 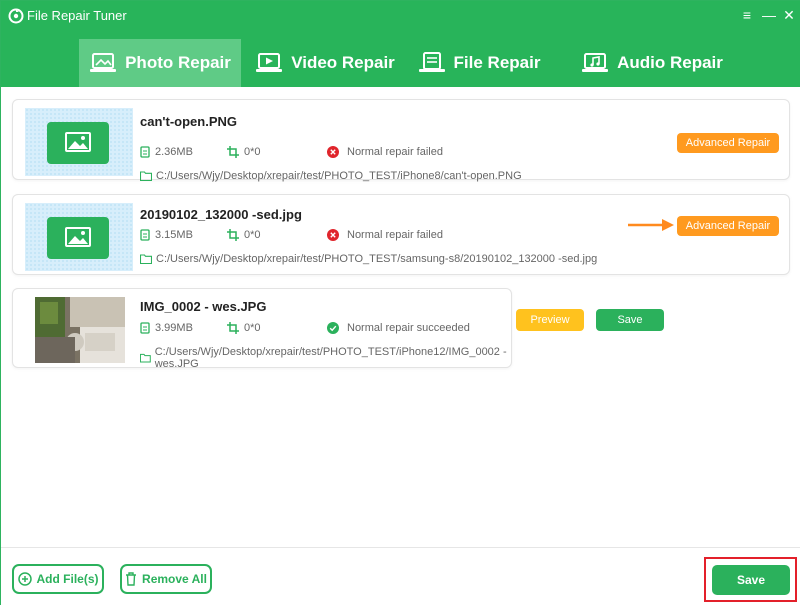 I want to click on app-title: File Repair Tuner, so click(x=77, y=15).